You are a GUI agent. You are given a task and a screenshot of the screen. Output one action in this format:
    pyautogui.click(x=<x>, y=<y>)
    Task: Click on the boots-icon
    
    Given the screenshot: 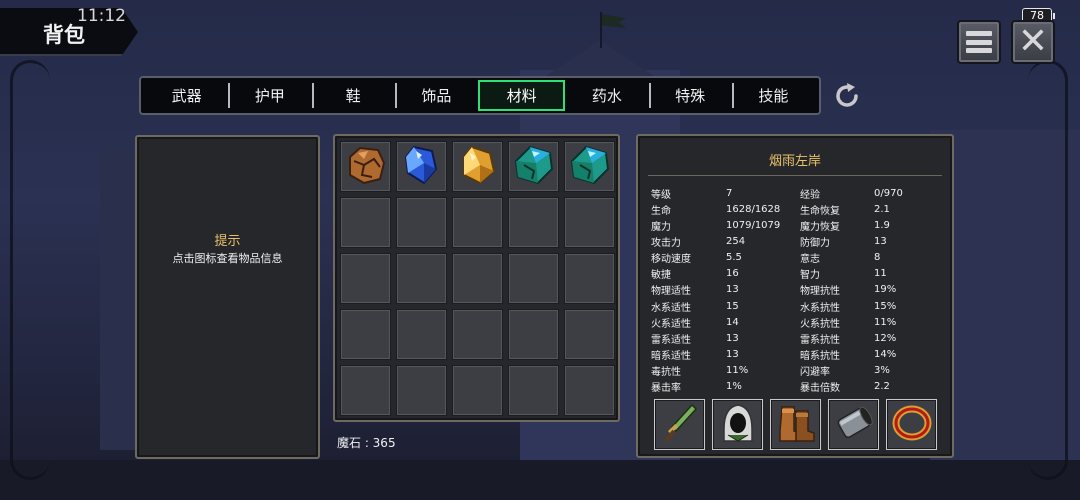 What is the action you would take?
    pyautogui.click(x=796, y=425)
    